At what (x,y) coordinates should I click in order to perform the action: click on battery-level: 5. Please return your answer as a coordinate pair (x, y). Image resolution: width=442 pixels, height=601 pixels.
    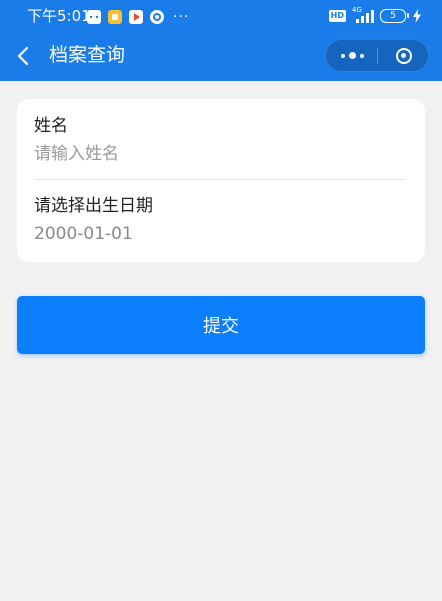
    Looking at the image, I should click on (393, 16).